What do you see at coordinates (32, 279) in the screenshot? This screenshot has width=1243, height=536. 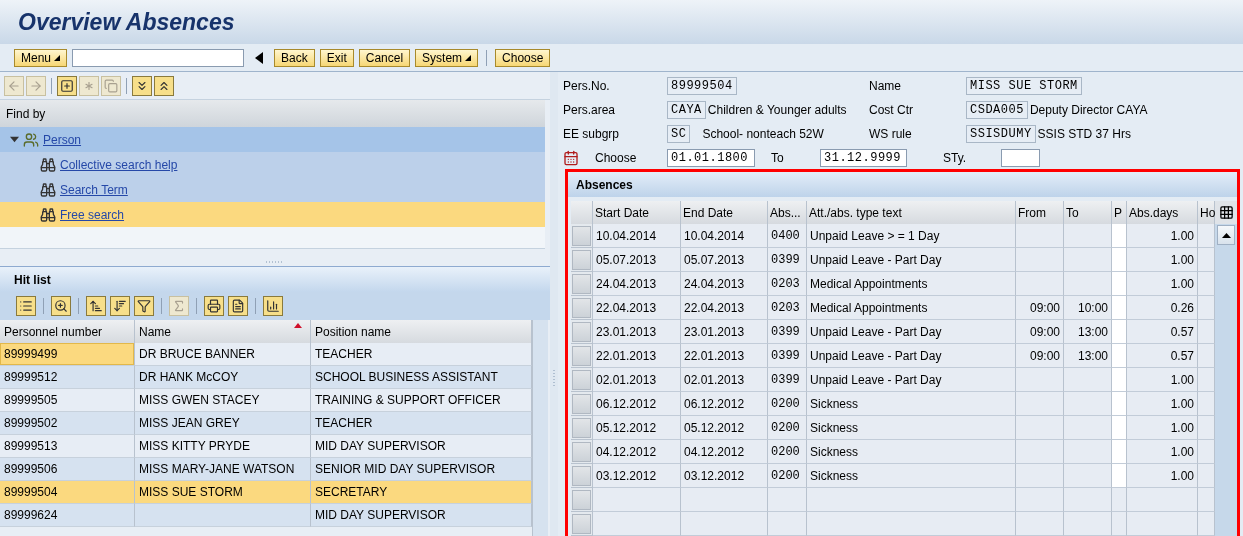 I see `hit-list-title: Hit list` at bounding box center [32, 279].